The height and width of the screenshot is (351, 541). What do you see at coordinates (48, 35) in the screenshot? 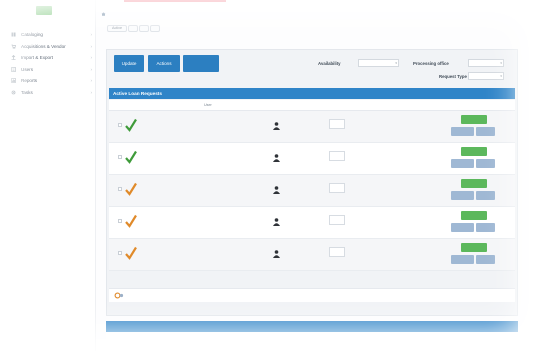
I see `sidebar-item-cataloging: Cataloging ›` at bounding box center [48, 35].